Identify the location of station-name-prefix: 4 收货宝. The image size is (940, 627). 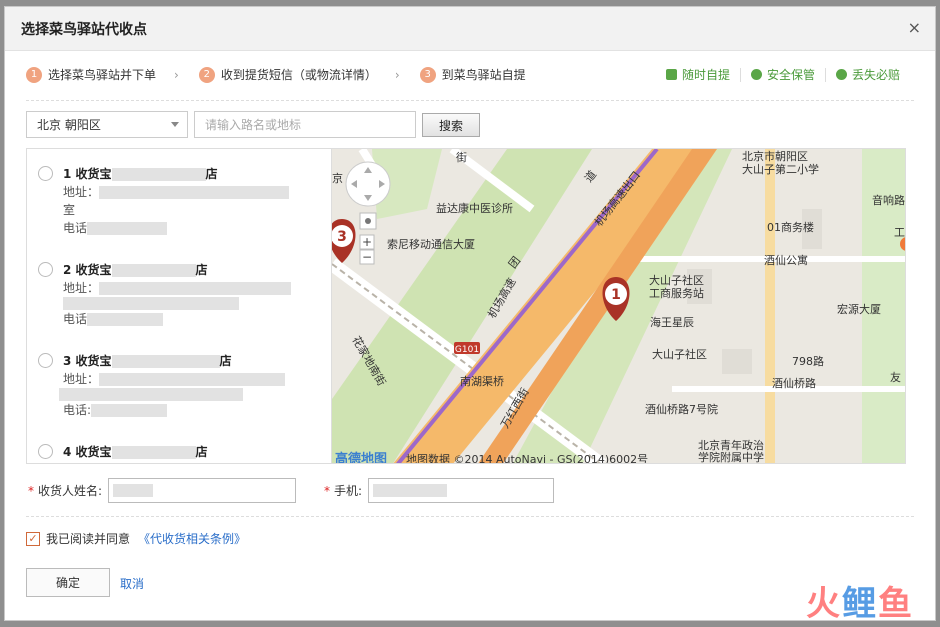
(87, 452).